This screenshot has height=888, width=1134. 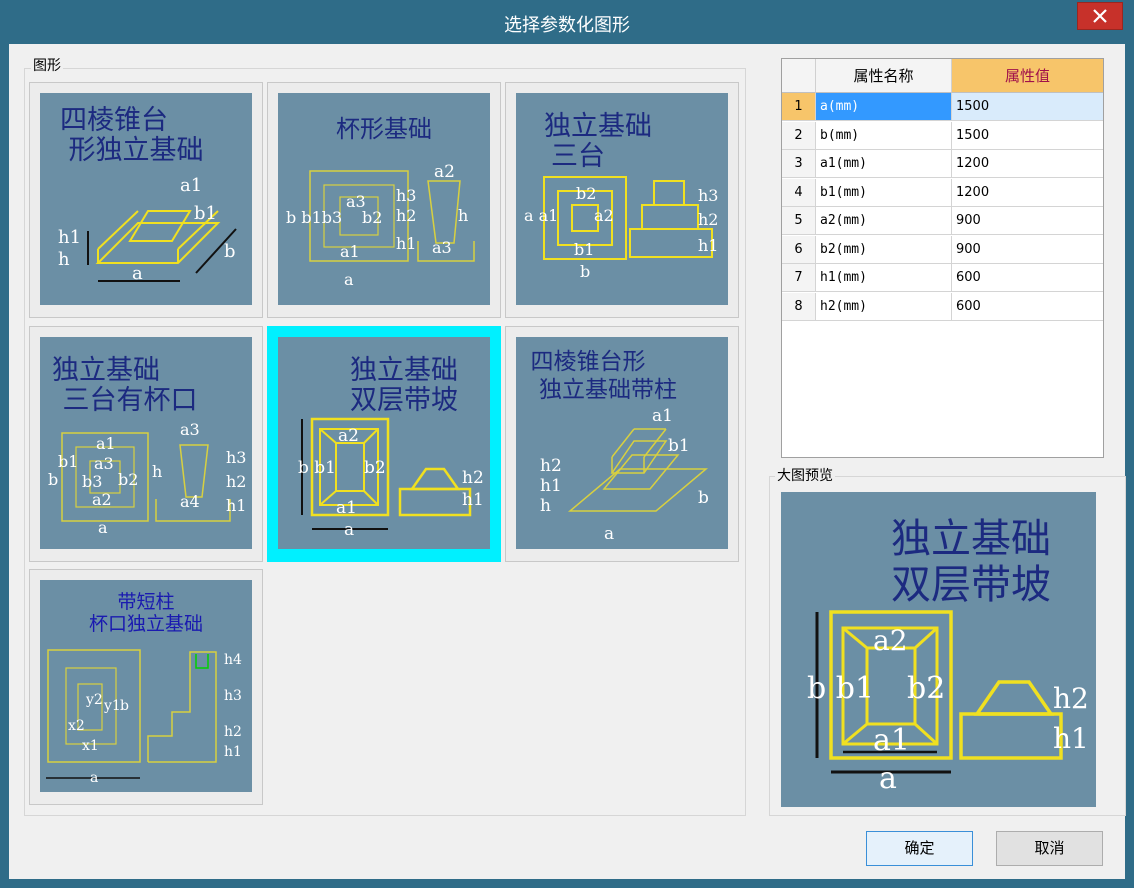 What do you see at coordinates (799, 135) in the screenshot?
I see `row-index-cell: 2` at bounding box center [799, 135].